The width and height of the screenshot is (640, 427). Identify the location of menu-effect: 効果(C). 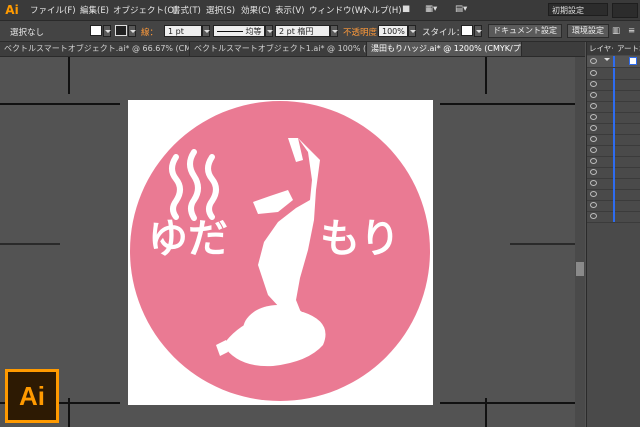
(256, 10).